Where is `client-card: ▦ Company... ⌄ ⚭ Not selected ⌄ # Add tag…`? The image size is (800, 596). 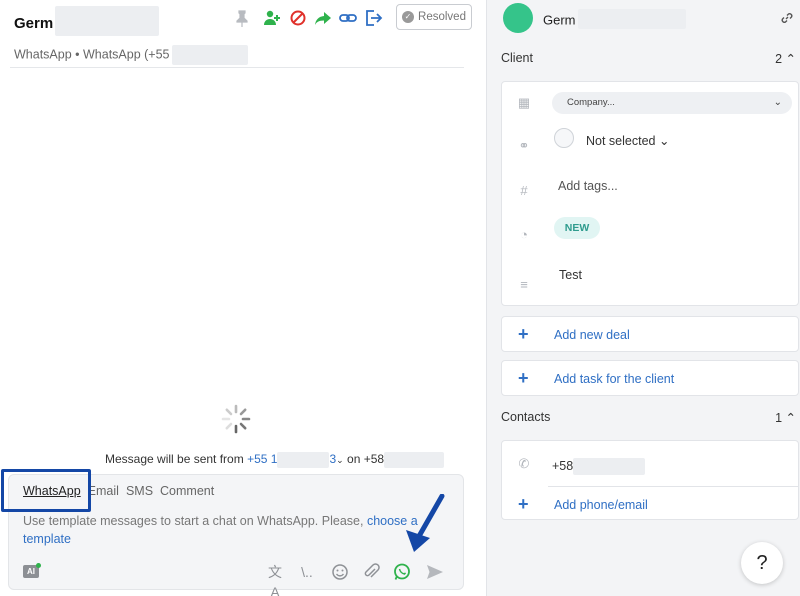 client-card: ▦ Company... ⌄ ⚭ Not selected ⌄ # Add tag… is located at coordinates (650, 193).